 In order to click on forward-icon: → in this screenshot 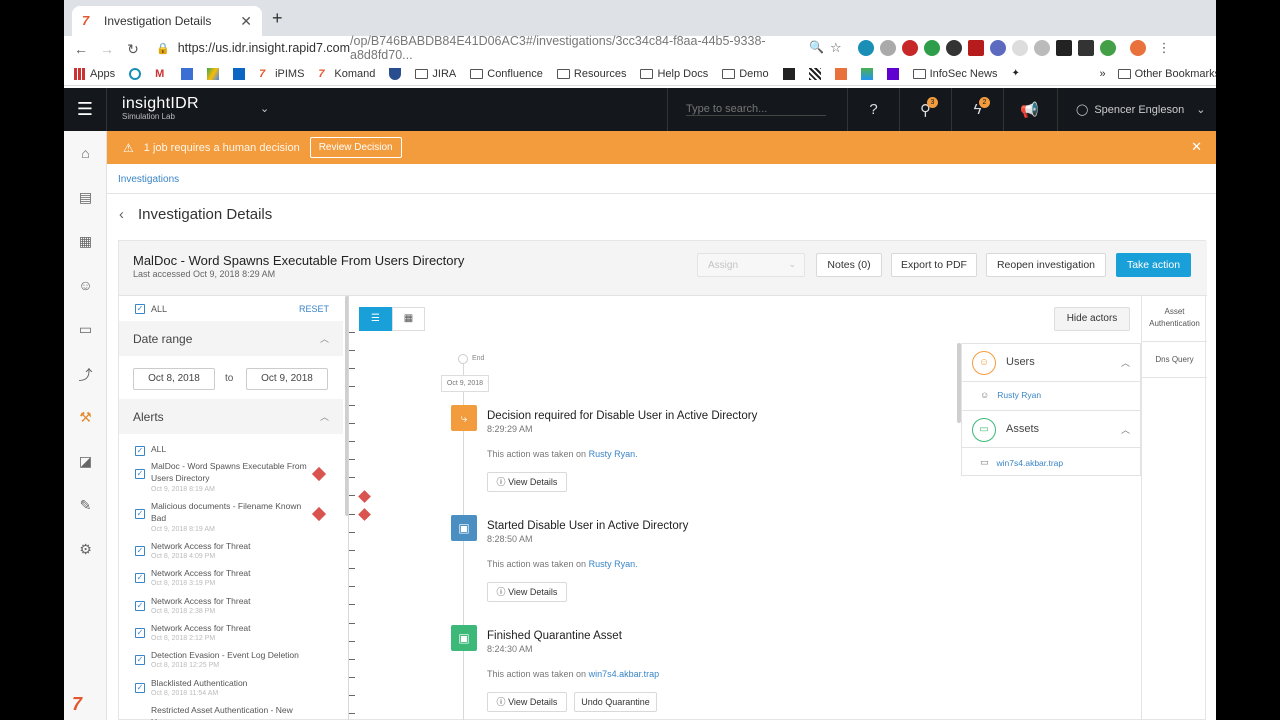, I will do `click(107, 49)`.